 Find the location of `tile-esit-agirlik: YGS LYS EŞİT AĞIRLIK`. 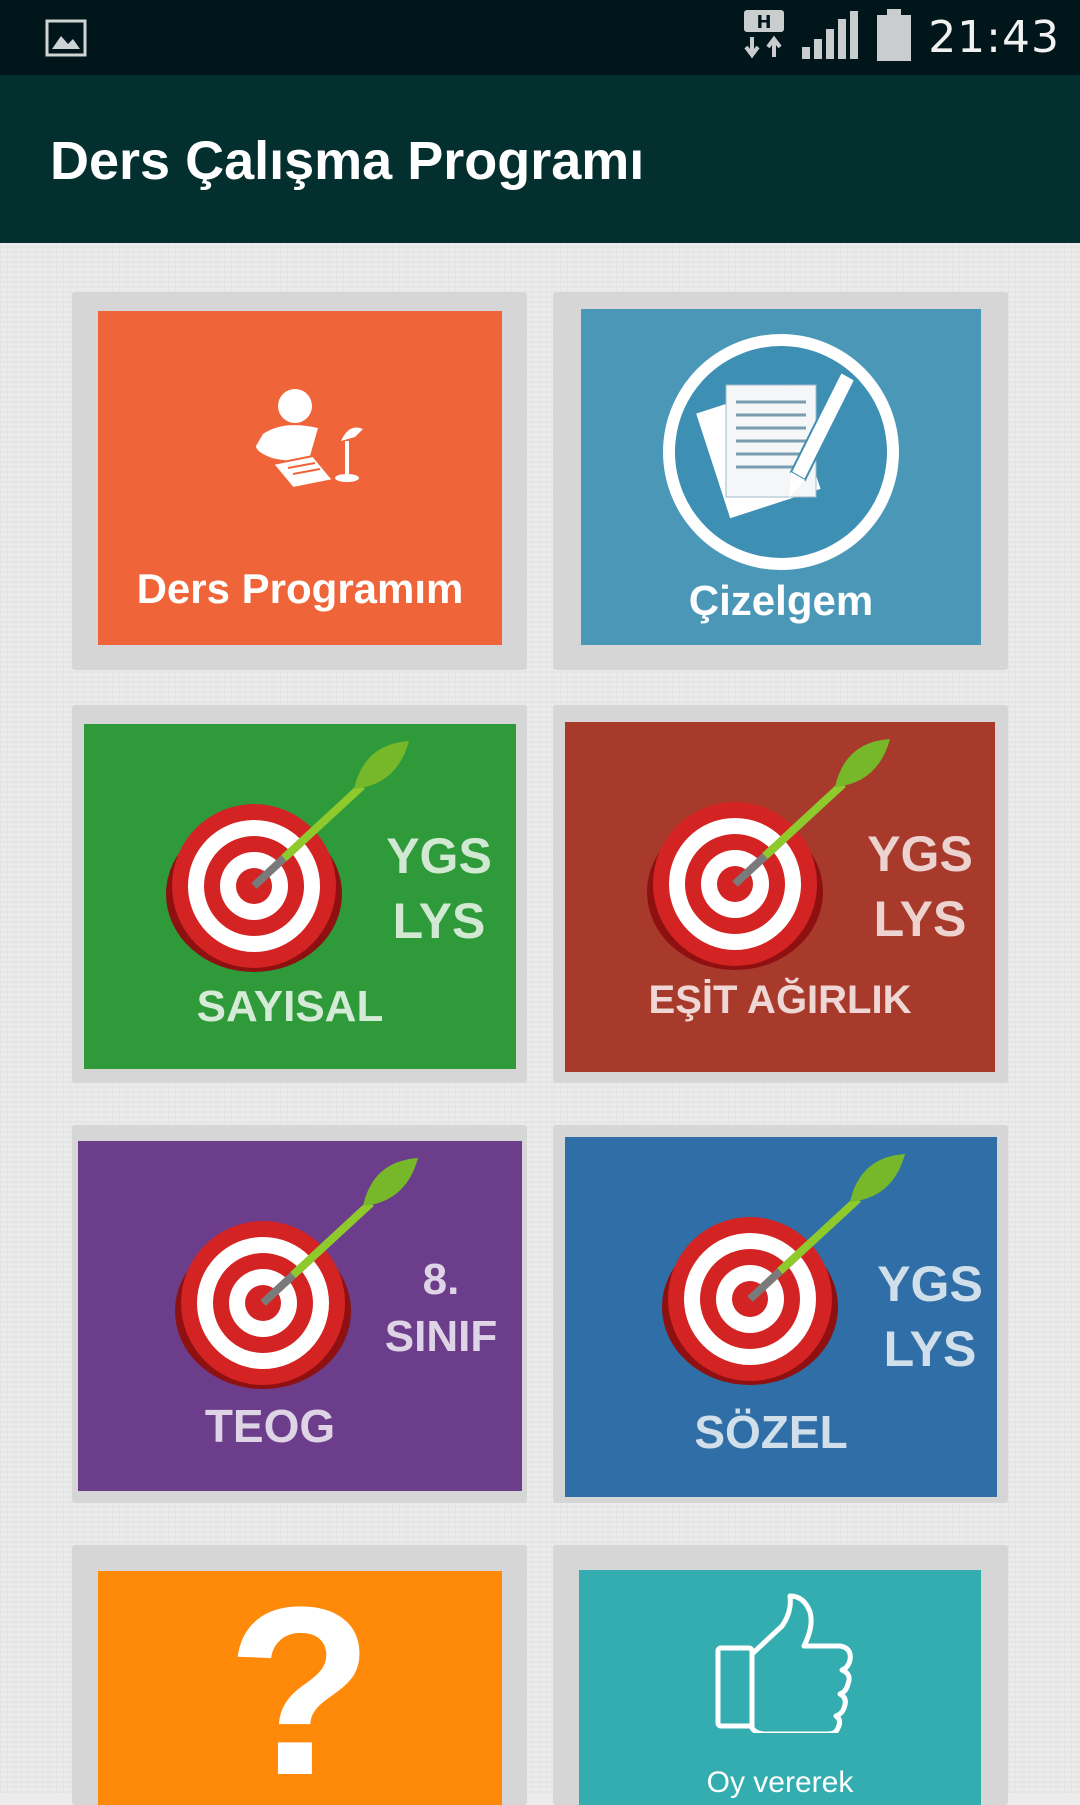

tile-esit-agirlik: YGS LYS EŞİT AĞIRLIK is located at coordinates (780, 894).